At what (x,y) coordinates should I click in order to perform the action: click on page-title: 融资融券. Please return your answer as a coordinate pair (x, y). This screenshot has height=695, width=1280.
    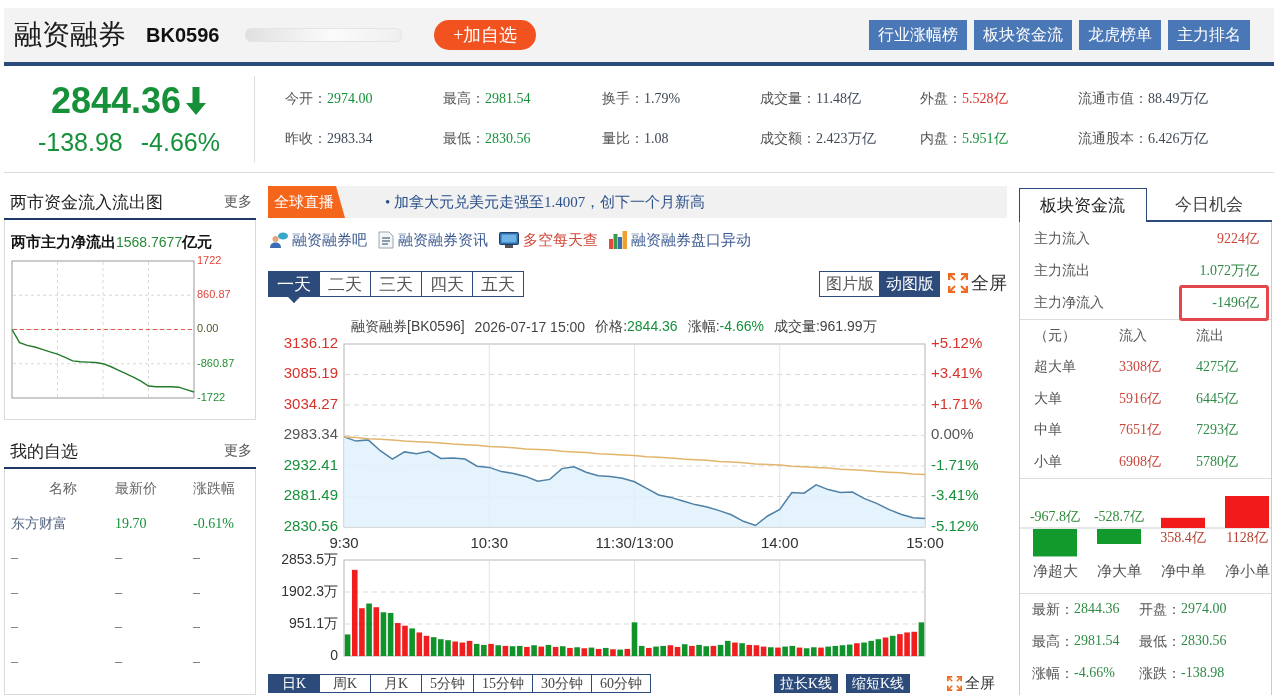
    Looking at the image, I should click on (70, 35).